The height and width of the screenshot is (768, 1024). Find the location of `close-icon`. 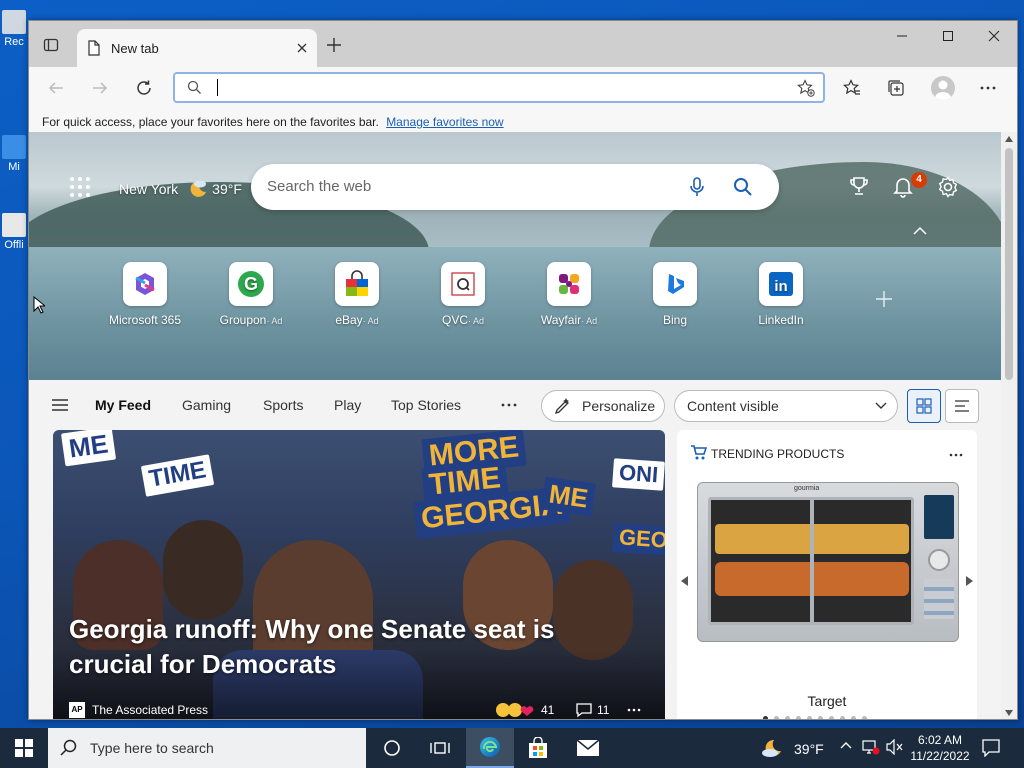

close-icon is located at coordinates (994, 36).